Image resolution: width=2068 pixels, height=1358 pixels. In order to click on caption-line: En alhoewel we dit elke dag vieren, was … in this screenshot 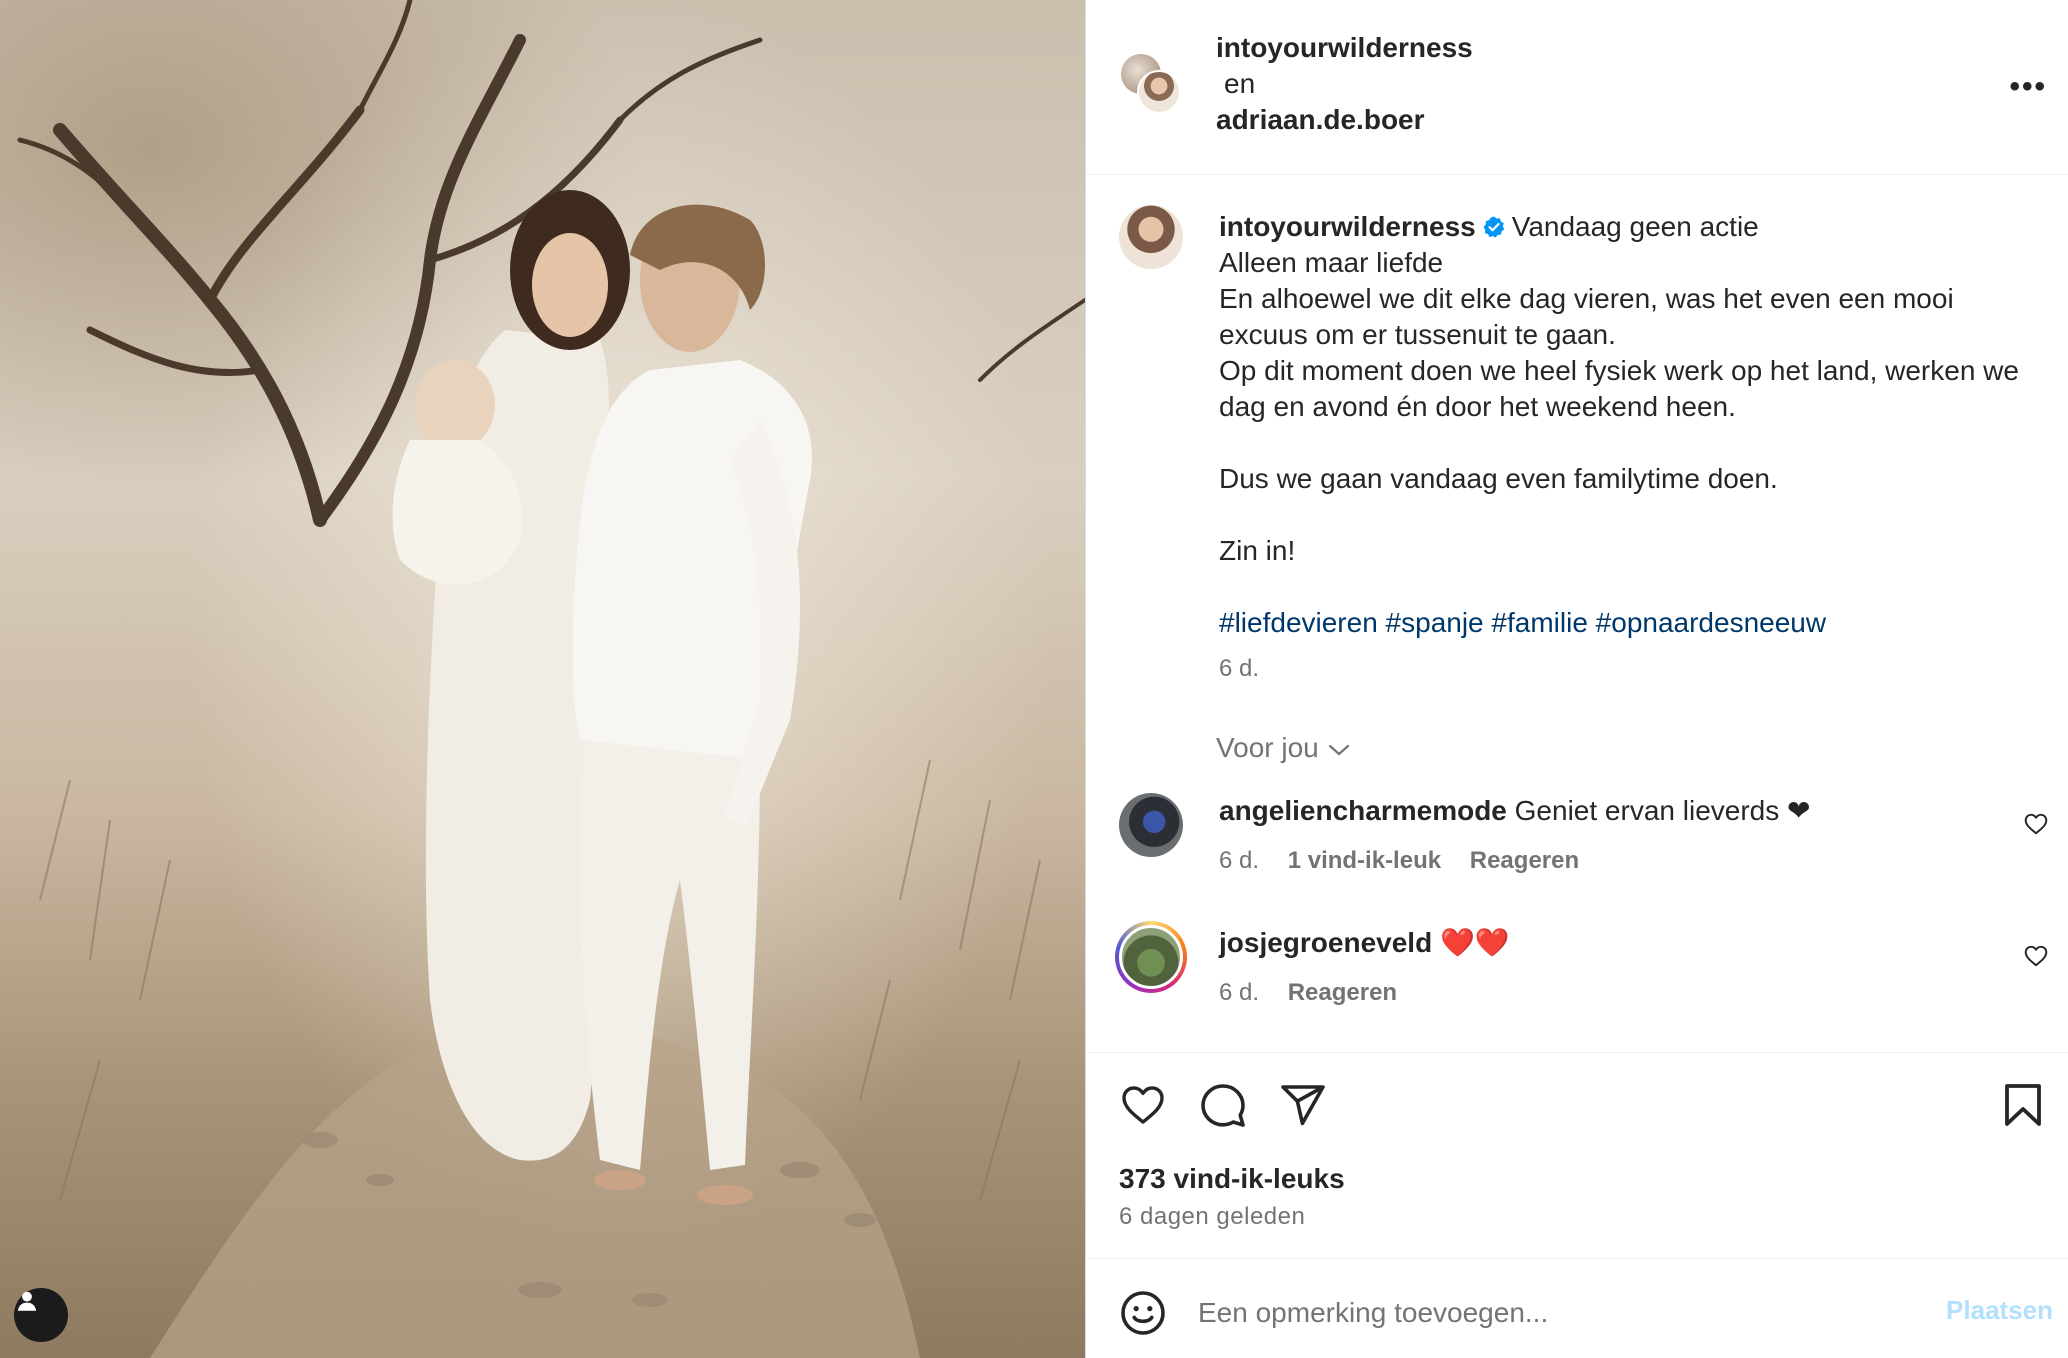, I will do `click(1586, 316)`.